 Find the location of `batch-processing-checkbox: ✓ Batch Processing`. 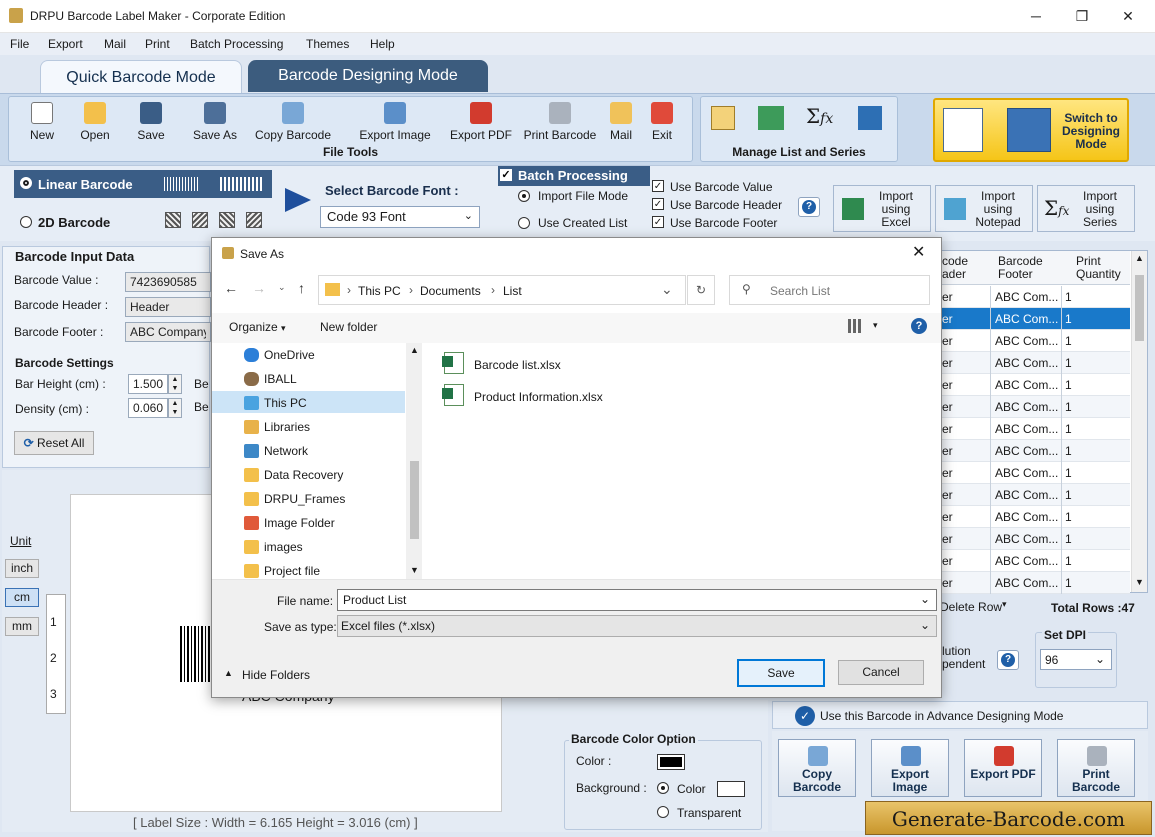

batch-processing-checkbox: ✓ Batch Processing is located at coordinates (574, 176).